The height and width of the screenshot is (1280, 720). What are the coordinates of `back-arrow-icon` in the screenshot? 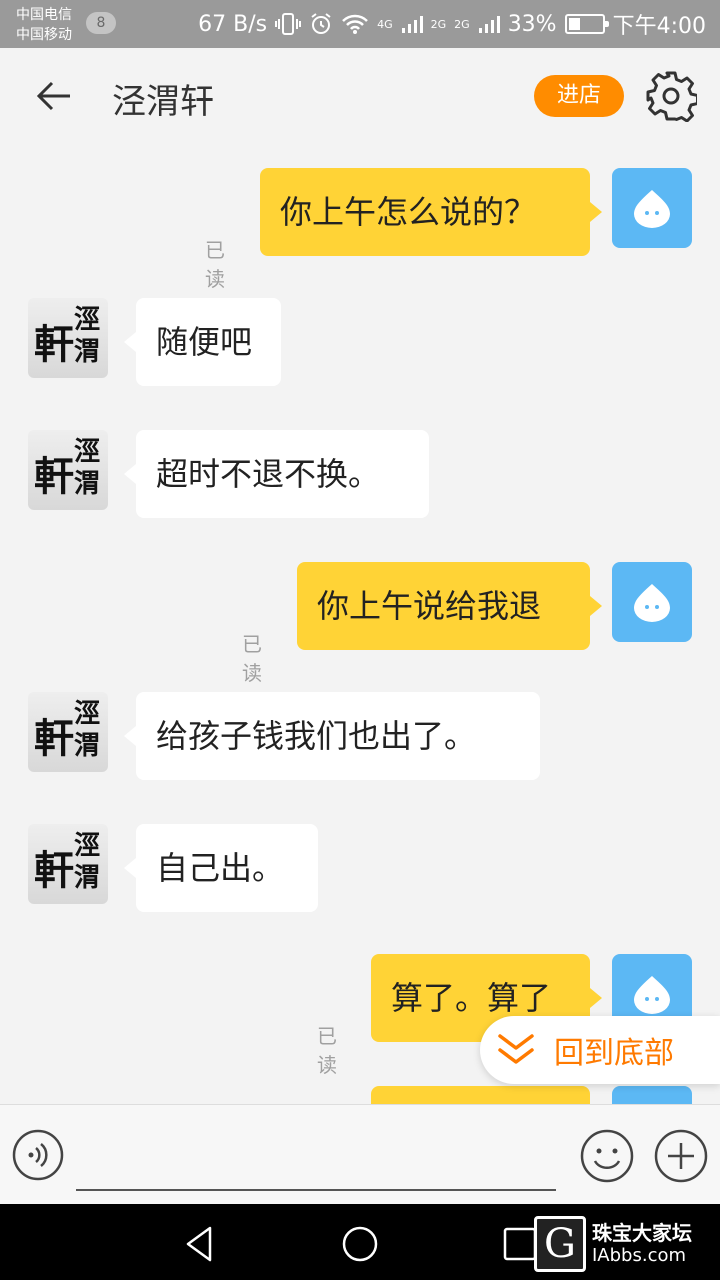 It's located at (54, 96).